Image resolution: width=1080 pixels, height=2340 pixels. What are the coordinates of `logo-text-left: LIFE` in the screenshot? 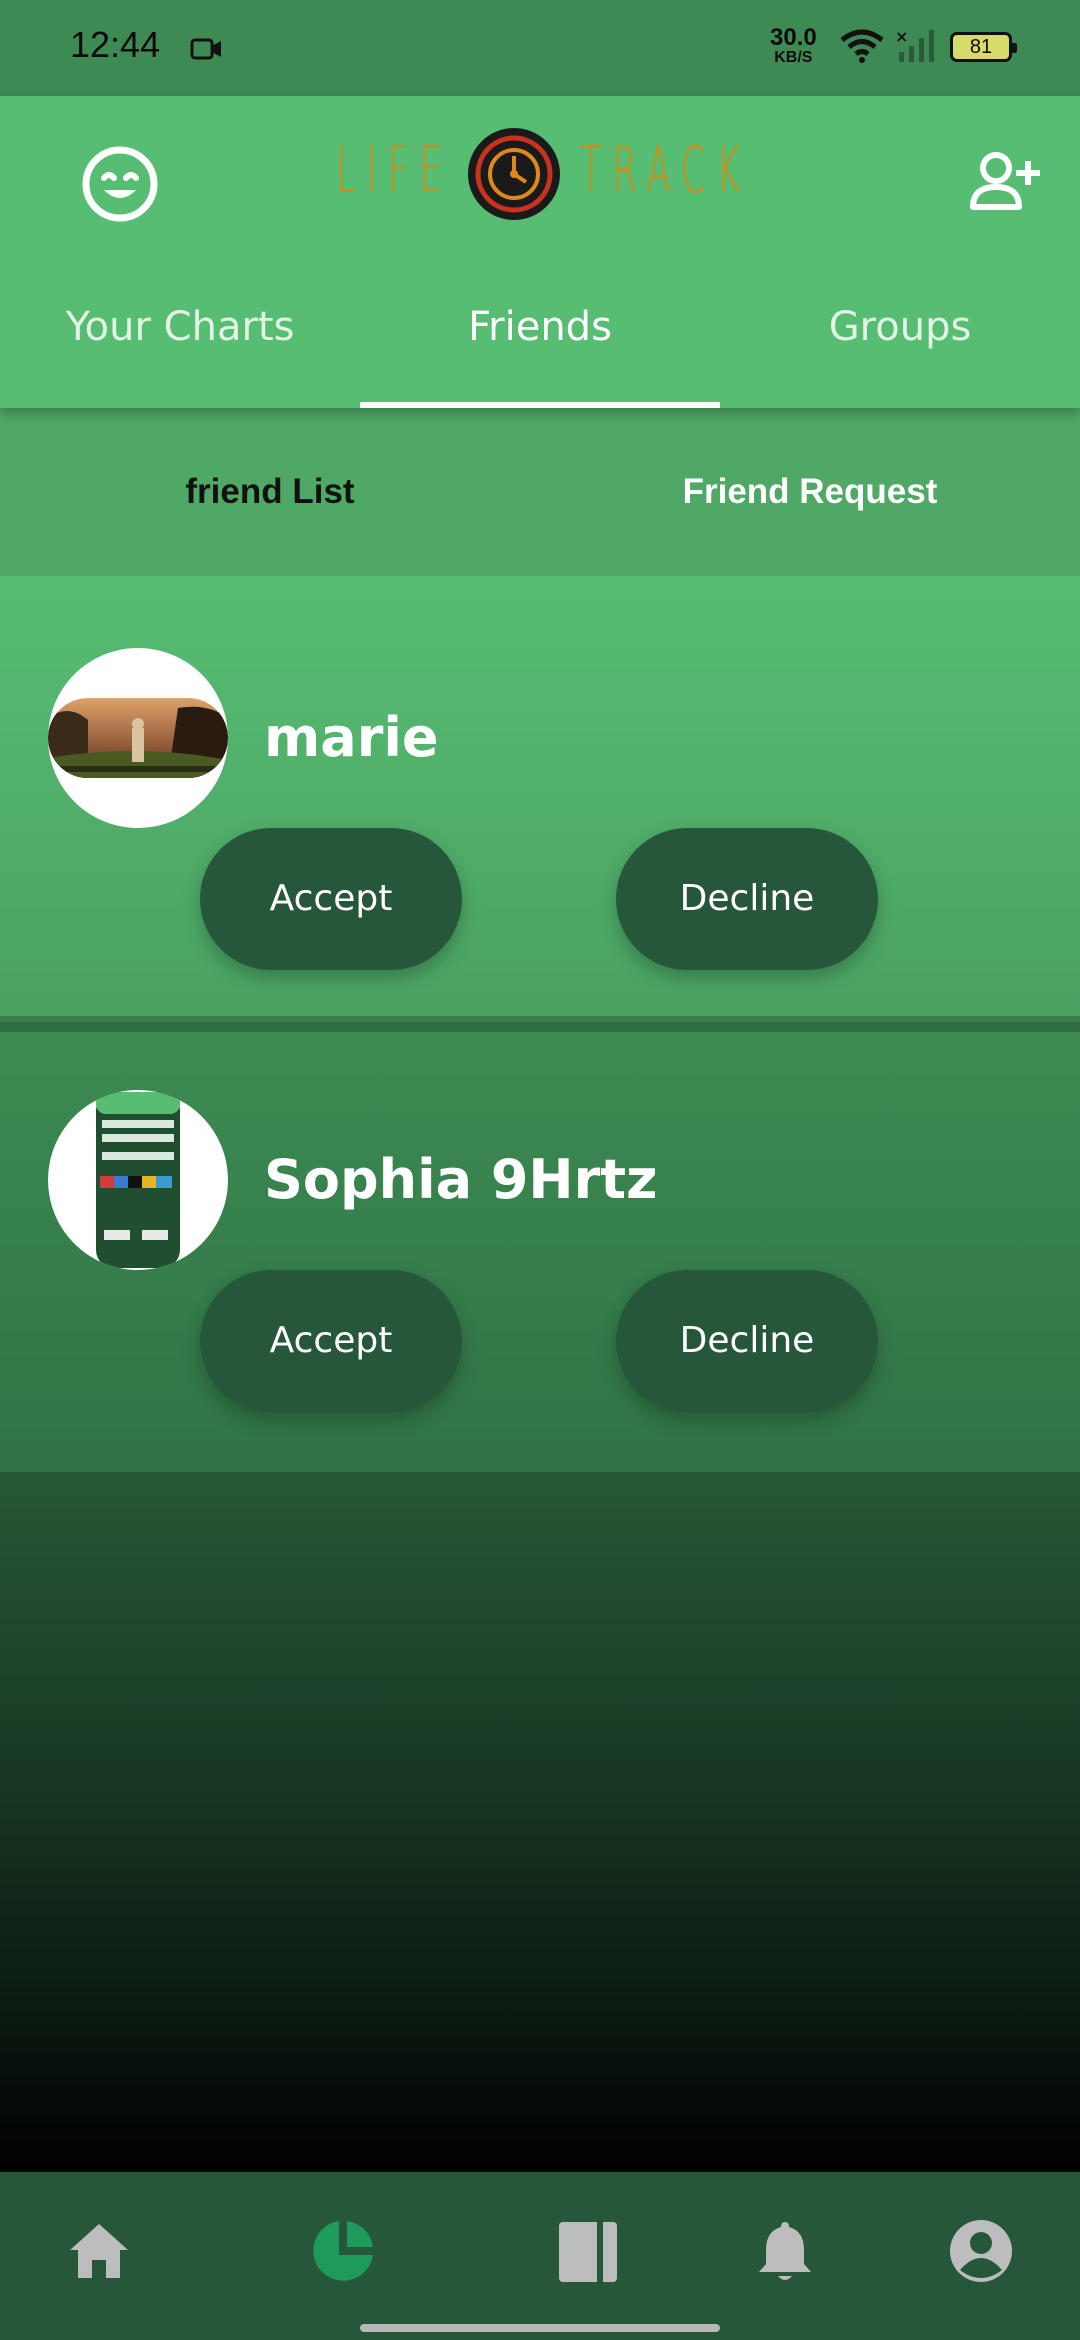 It's located at (394, 171).